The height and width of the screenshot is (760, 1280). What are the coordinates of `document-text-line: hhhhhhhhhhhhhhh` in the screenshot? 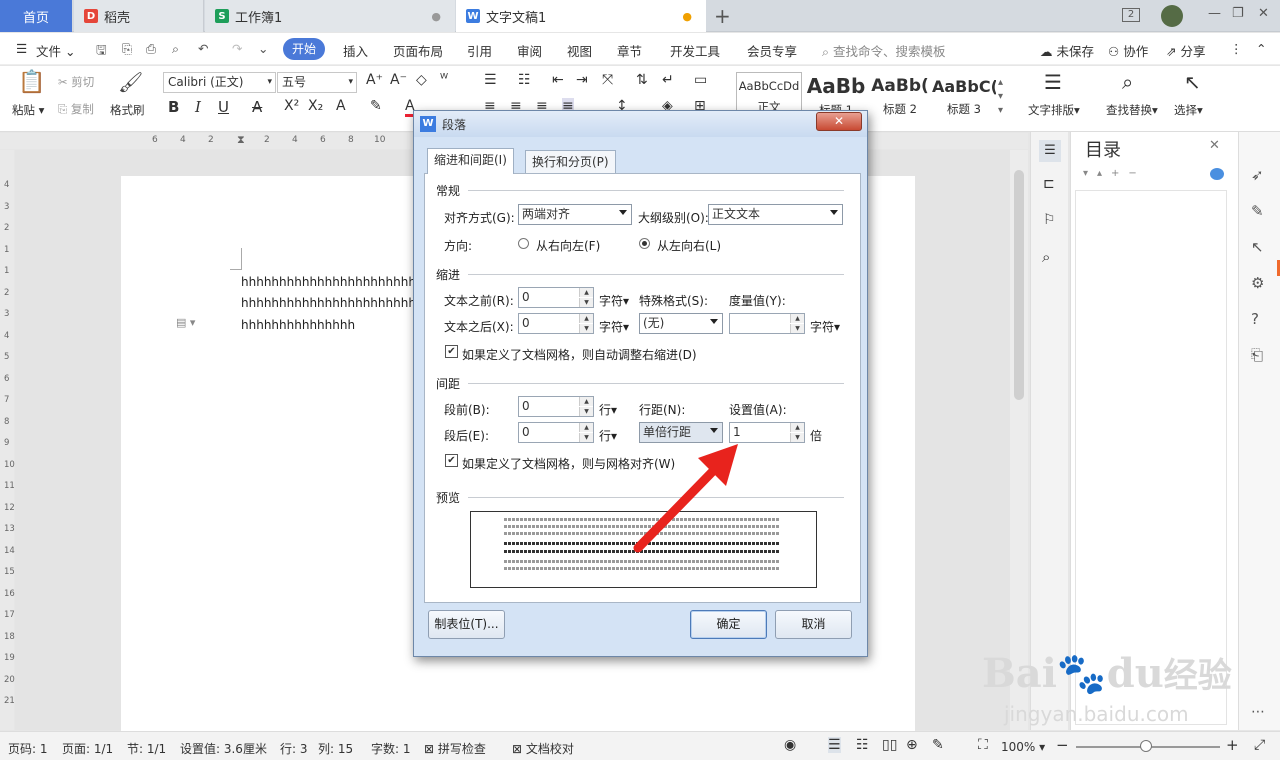 It's located at (298, 325).